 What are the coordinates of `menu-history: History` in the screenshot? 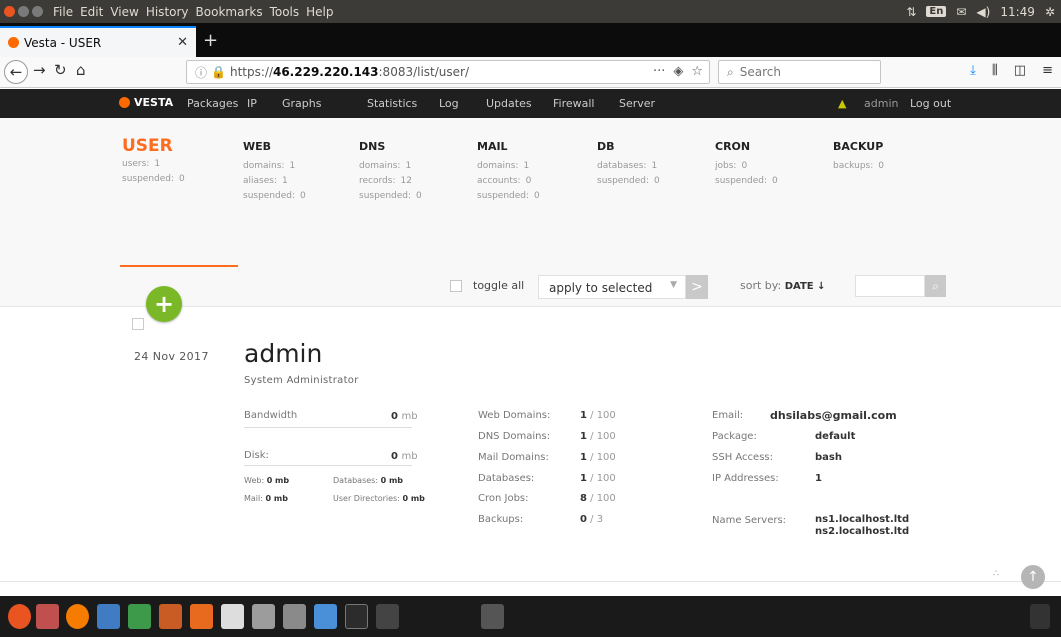 It's located at (167, 12).